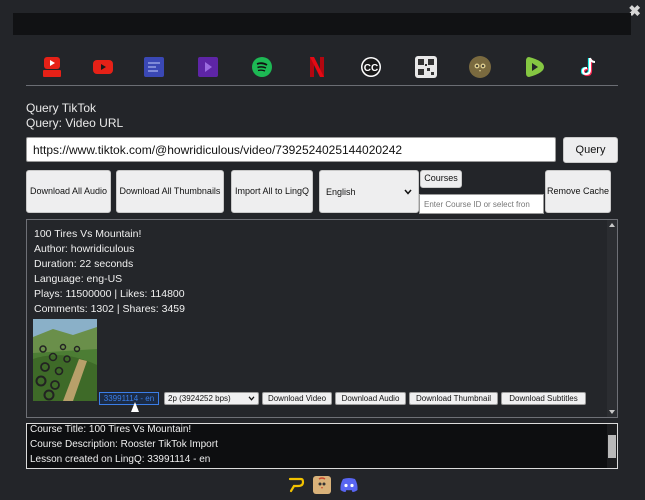 This screenshot has width=645, height=500. Describe the element at coordinates (341, 191) in the screenshot. I see `language-select-value: English` at that location.